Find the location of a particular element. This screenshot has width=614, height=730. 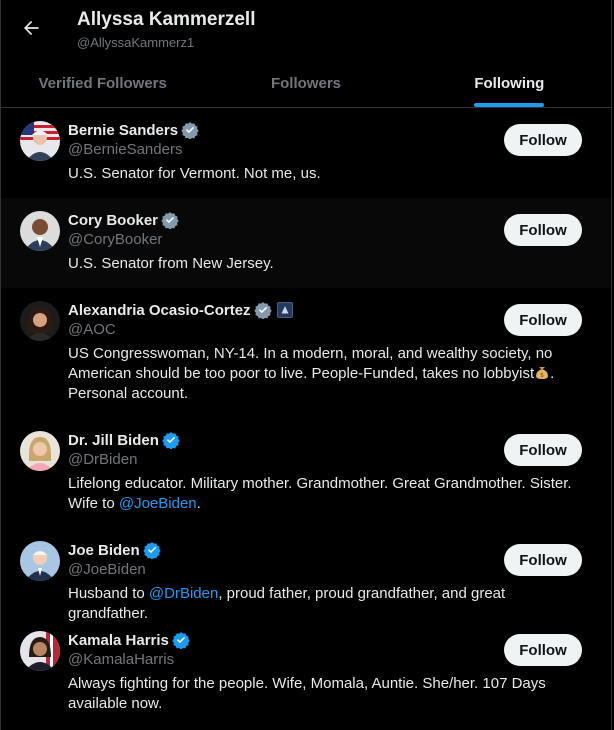

profile-header: Allyssa Kammerzell @AllyssaKammerz1 is located at coordinates (306, 30).